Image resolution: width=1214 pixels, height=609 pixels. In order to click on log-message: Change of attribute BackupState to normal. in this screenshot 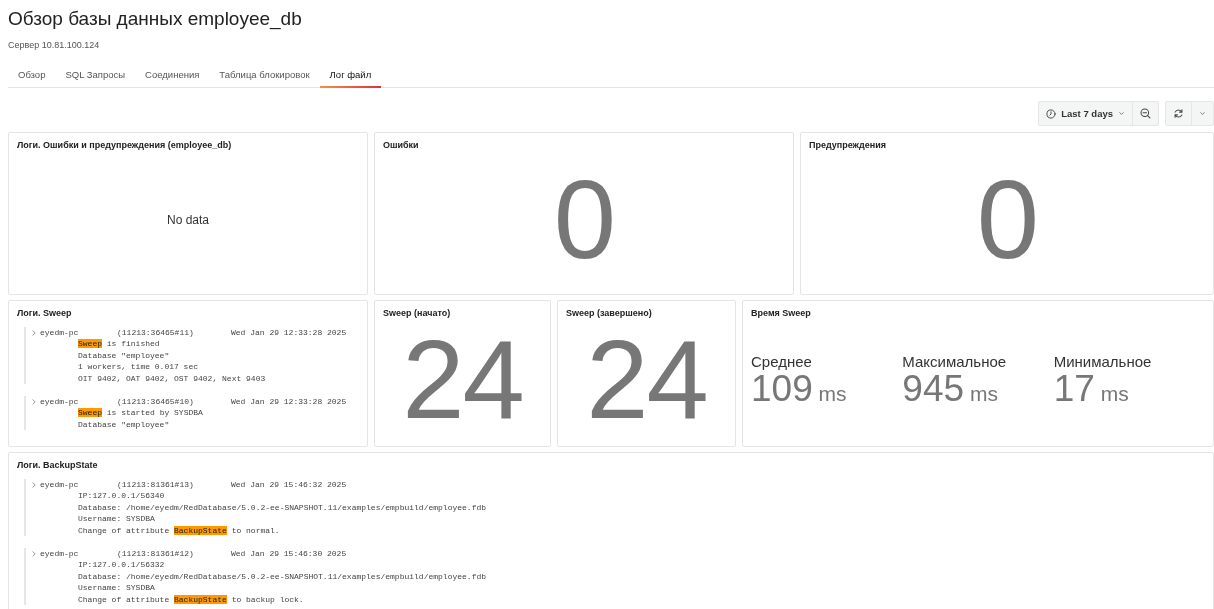, I will do `click(179, 530)`.